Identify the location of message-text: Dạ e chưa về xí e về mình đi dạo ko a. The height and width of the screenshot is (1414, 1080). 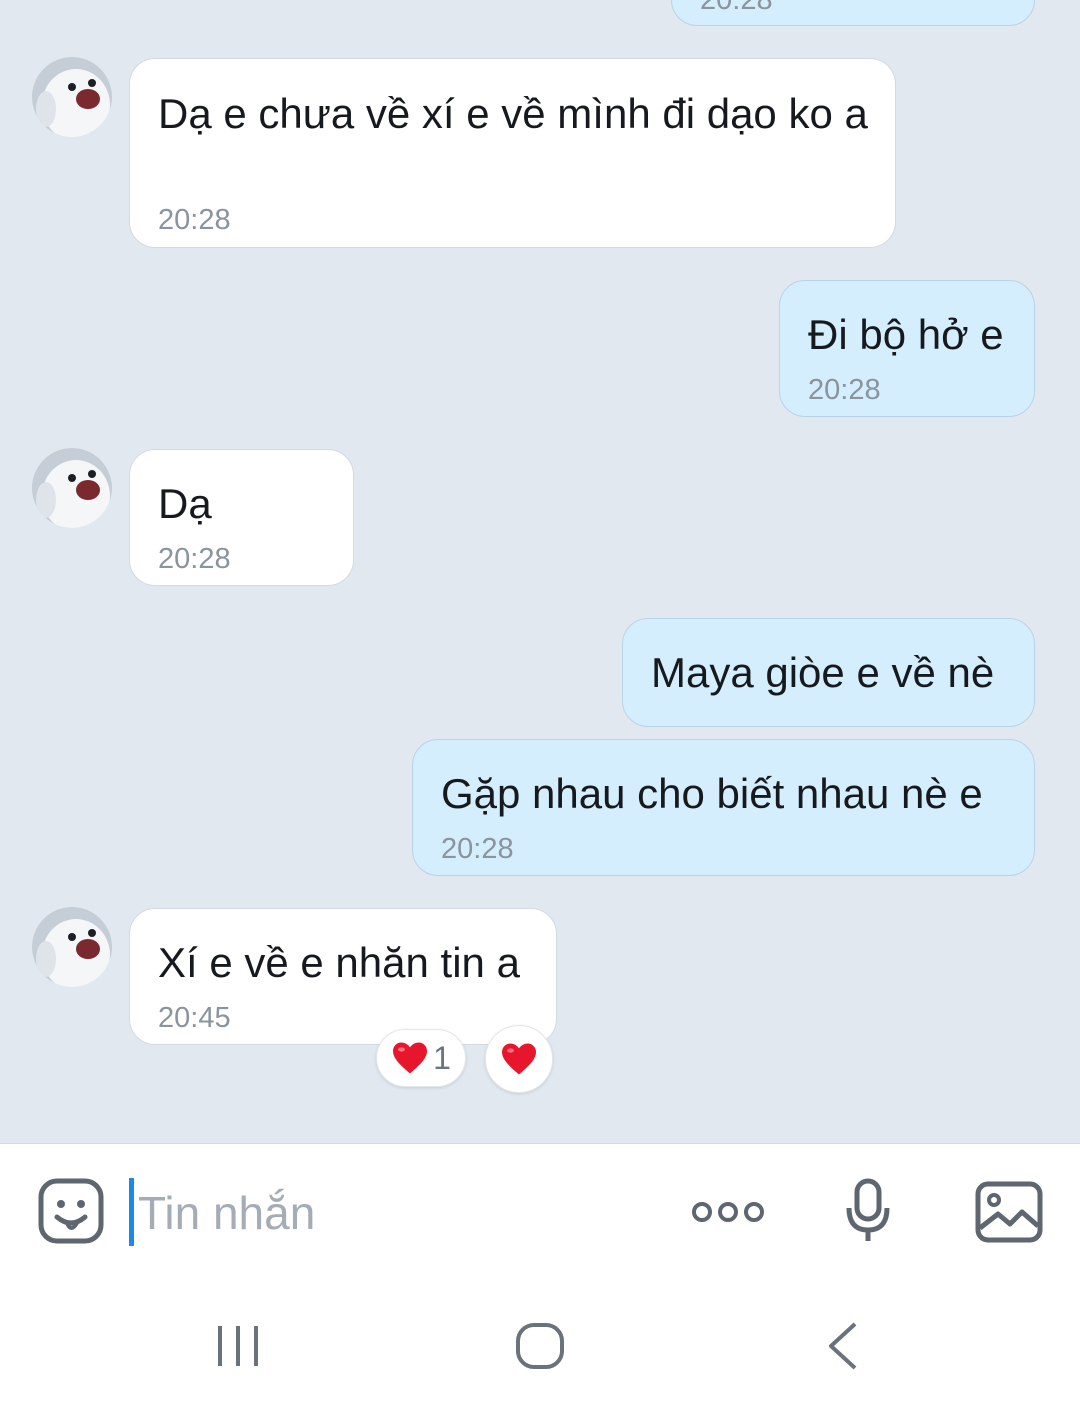
(513, 113).